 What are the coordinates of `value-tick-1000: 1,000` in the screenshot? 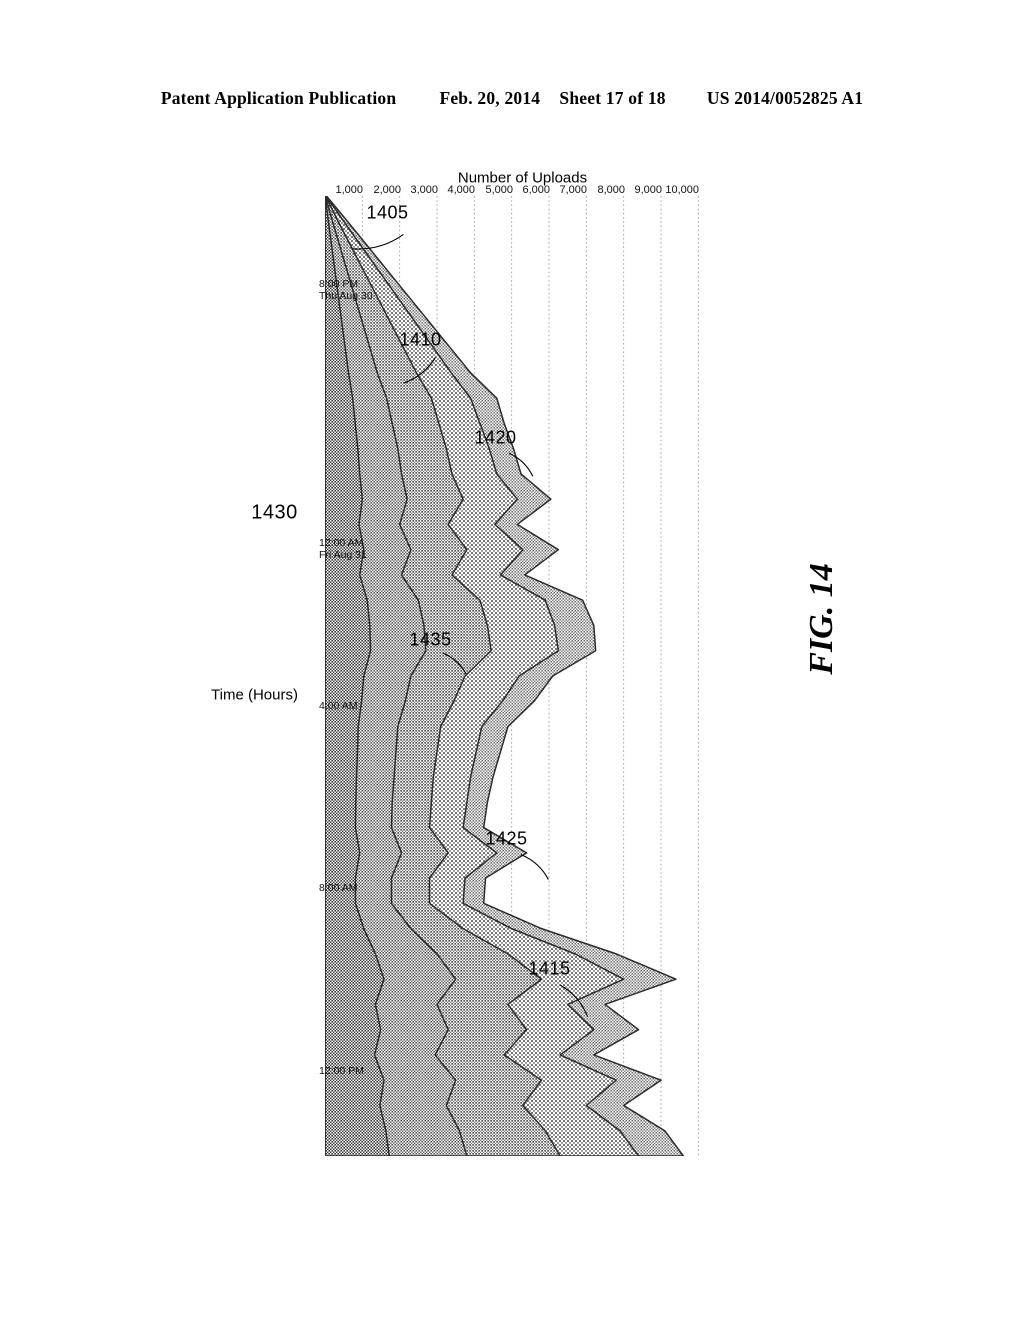 It's located at (349, 190).